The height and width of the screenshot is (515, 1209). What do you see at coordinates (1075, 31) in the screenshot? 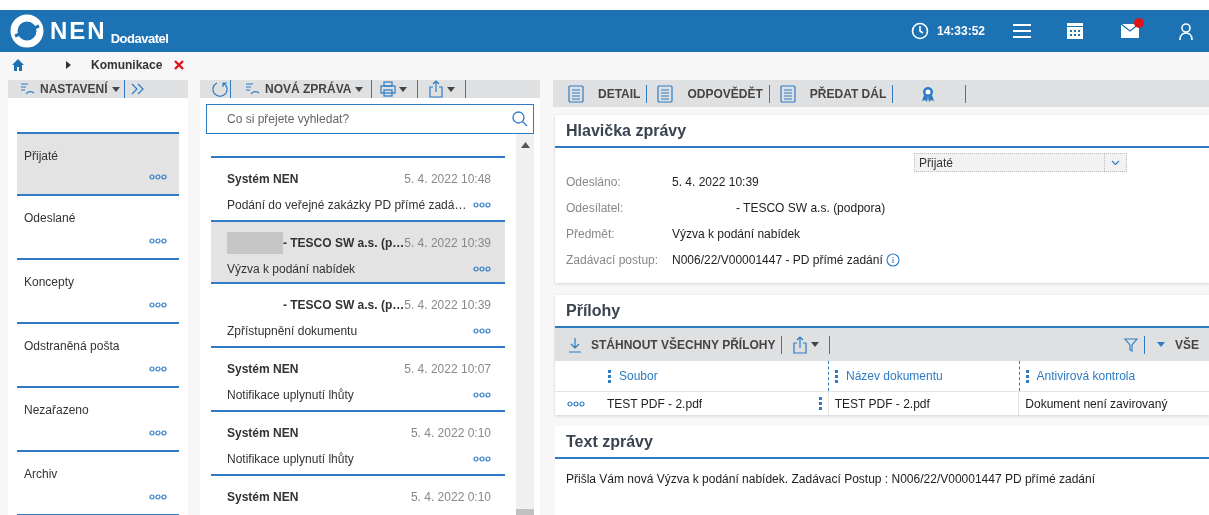
I see `calendar-icon` at bounding box center [1075, 31].